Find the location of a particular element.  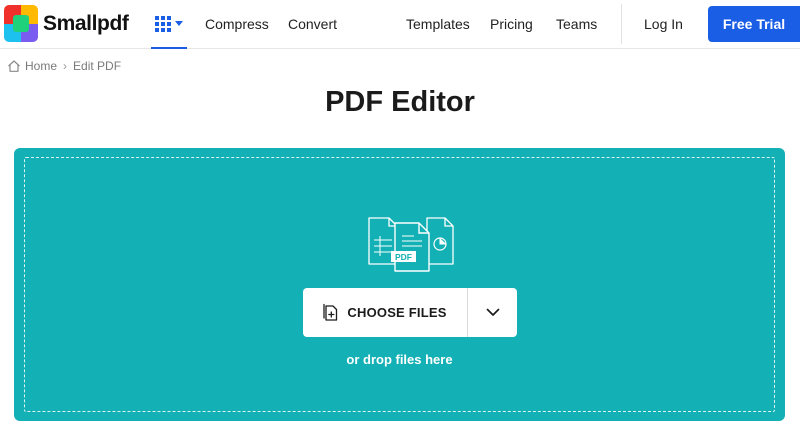

chevron-down-icon is located at coordinates (492, 312).